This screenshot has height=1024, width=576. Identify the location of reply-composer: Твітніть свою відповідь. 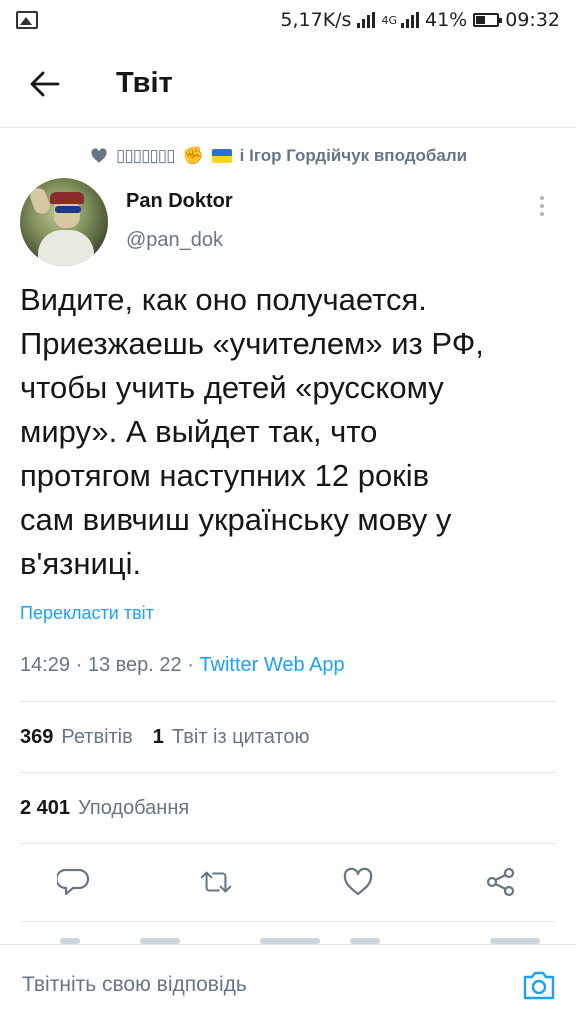
(288, 984).